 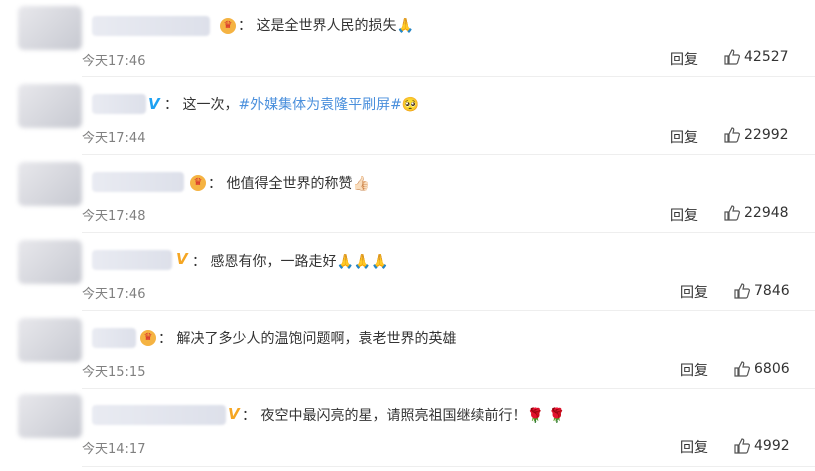 I want to click on timestamp: 今天17:48, so click(x=114, y=216).